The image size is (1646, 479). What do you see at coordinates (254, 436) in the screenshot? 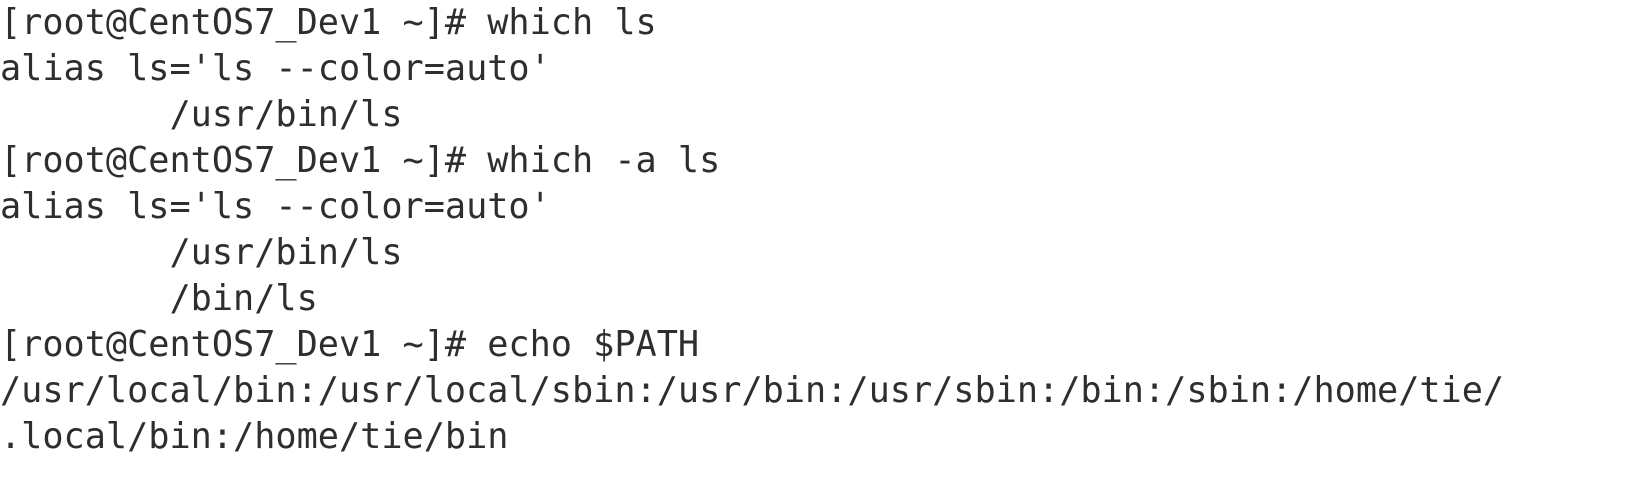
I see `terminal-output-line: .local/bin:/home/tie/bin` at bounding box center [254, 436].